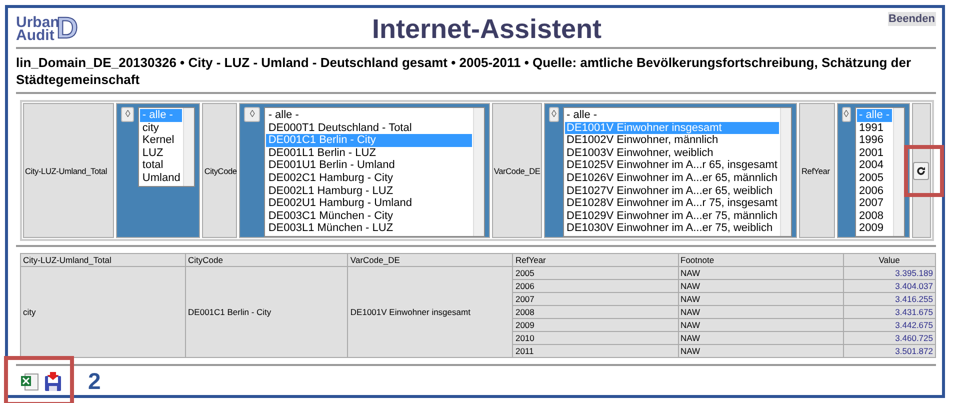 The image size is (953, 403). Describe the element at coordinates (595, 260) in the screenshot. I see `column-header: RefYear` at that location.